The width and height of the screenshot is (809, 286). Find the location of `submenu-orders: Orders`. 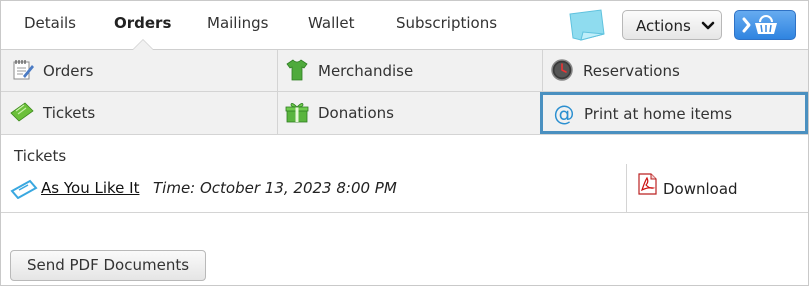

submenu-orders: Orders is located at coordinates (139, 70).